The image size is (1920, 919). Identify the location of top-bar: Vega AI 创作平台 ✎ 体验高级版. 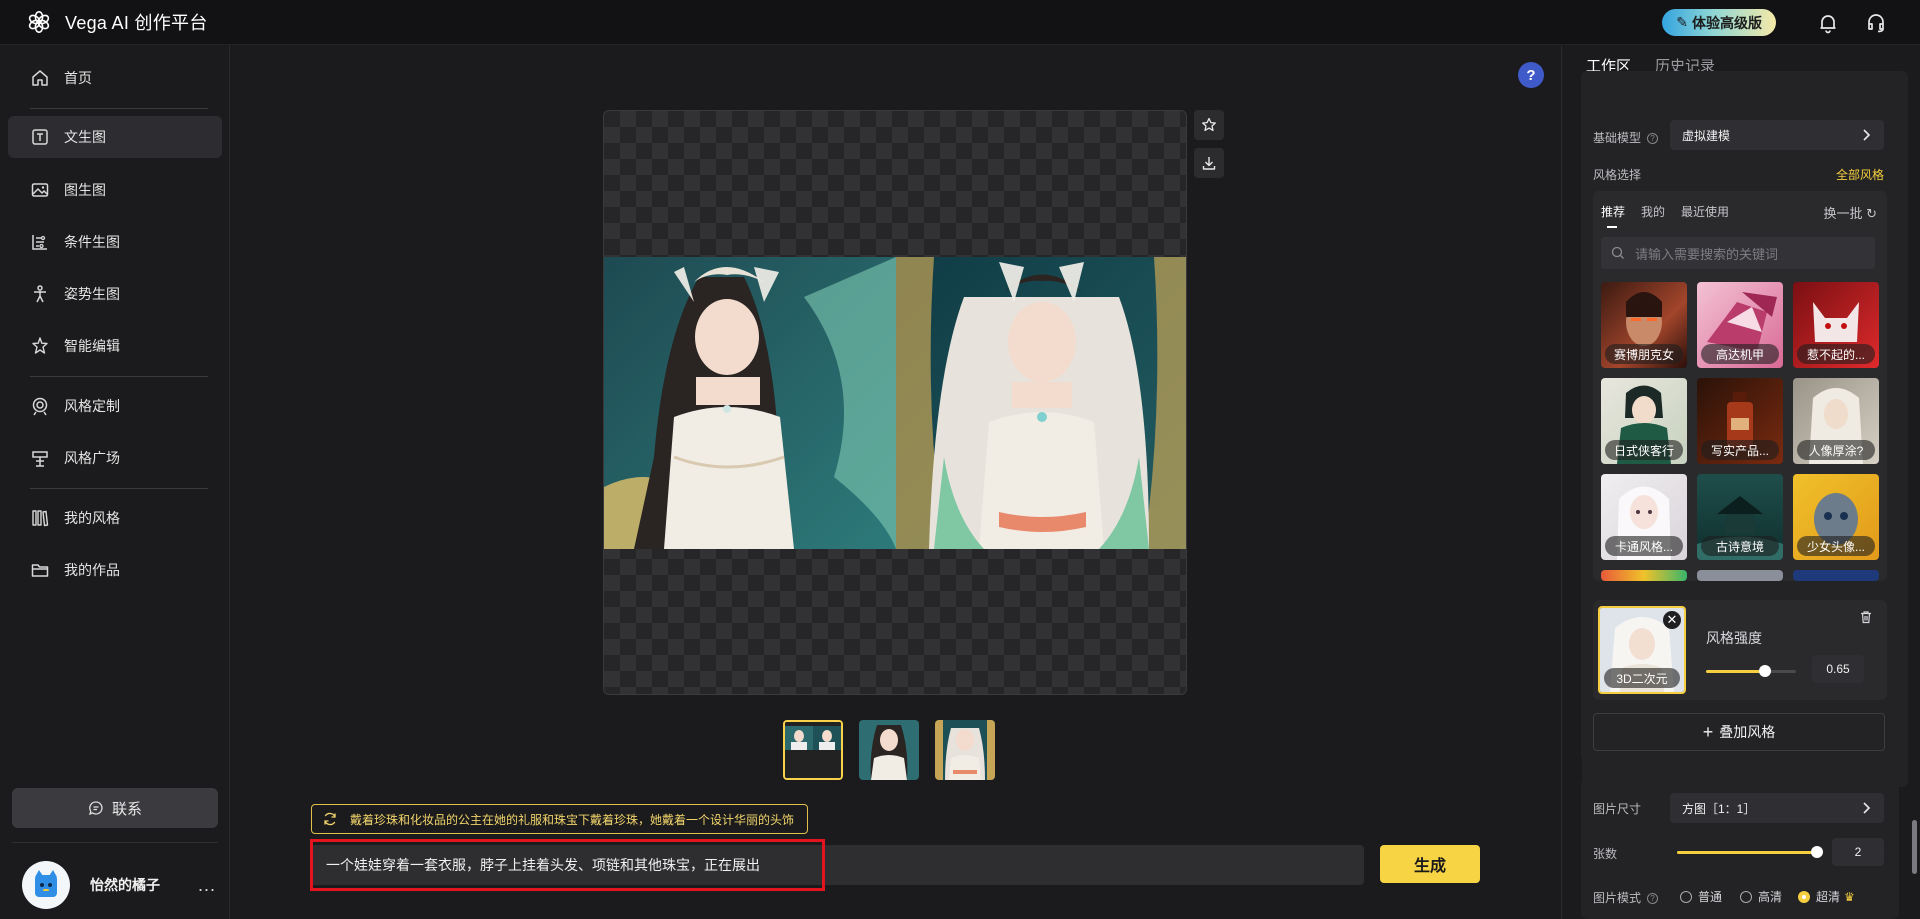
(960, 22).